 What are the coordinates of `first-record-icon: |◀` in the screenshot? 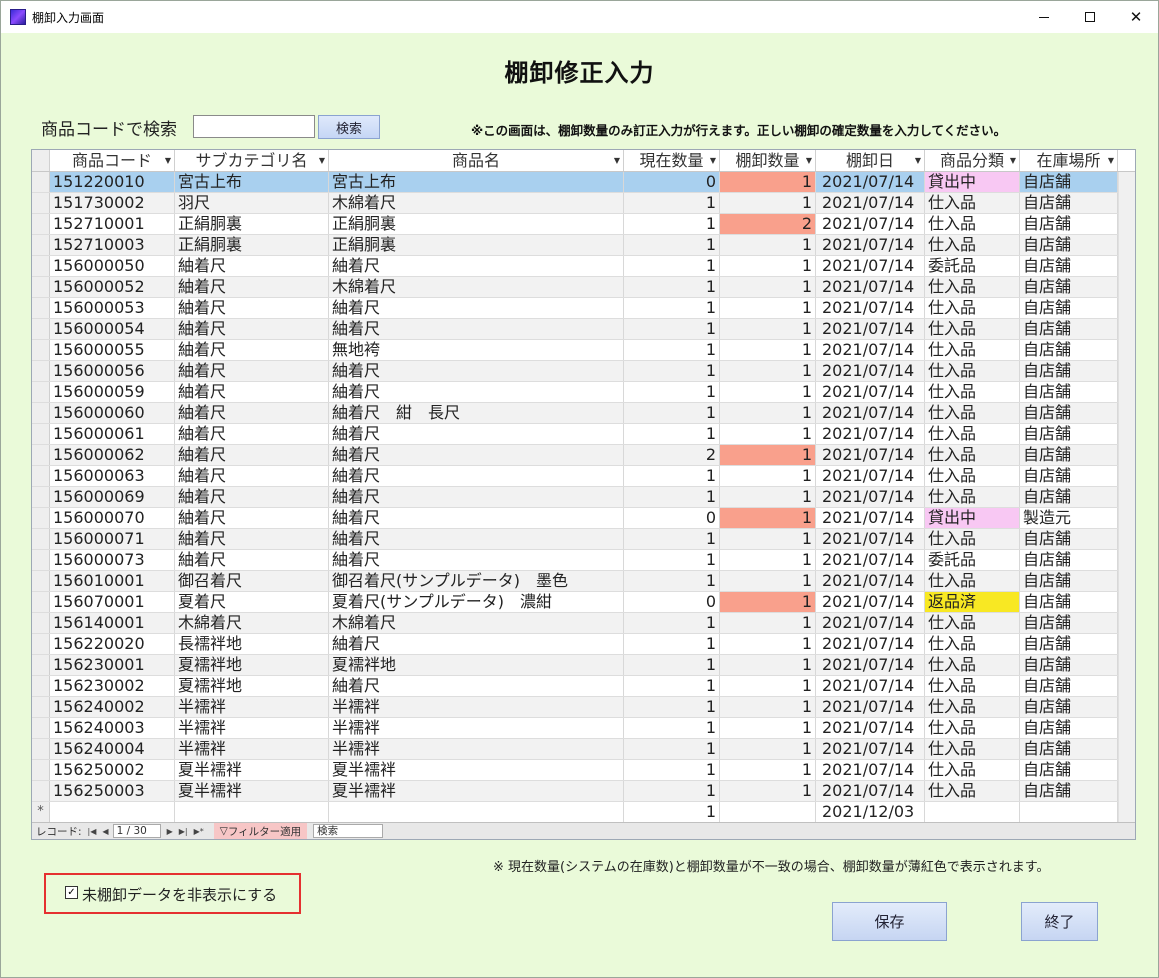 It's located at (92, 831).